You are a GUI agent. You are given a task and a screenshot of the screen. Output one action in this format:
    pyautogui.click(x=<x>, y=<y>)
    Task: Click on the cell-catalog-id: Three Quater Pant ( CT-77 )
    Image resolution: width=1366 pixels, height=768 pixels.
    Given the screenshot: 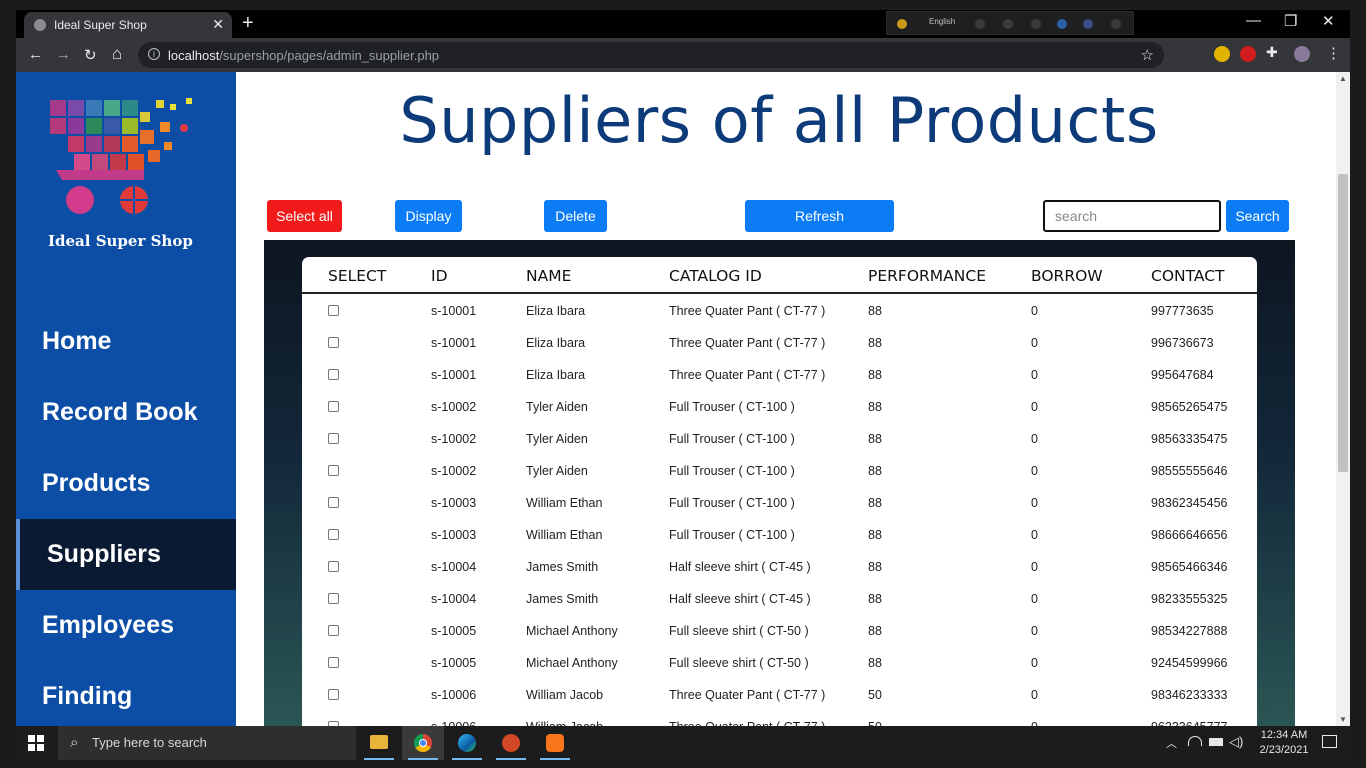 What is the action you would take?
    pyautogui.click(x=747, y=343)
    